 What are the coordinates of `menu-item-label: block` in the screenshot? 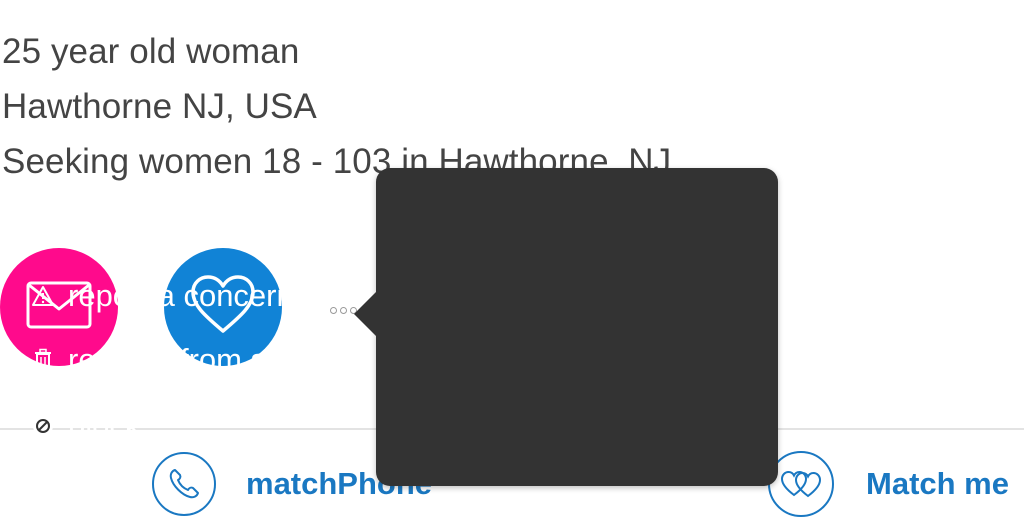 It's located at (104, 425).